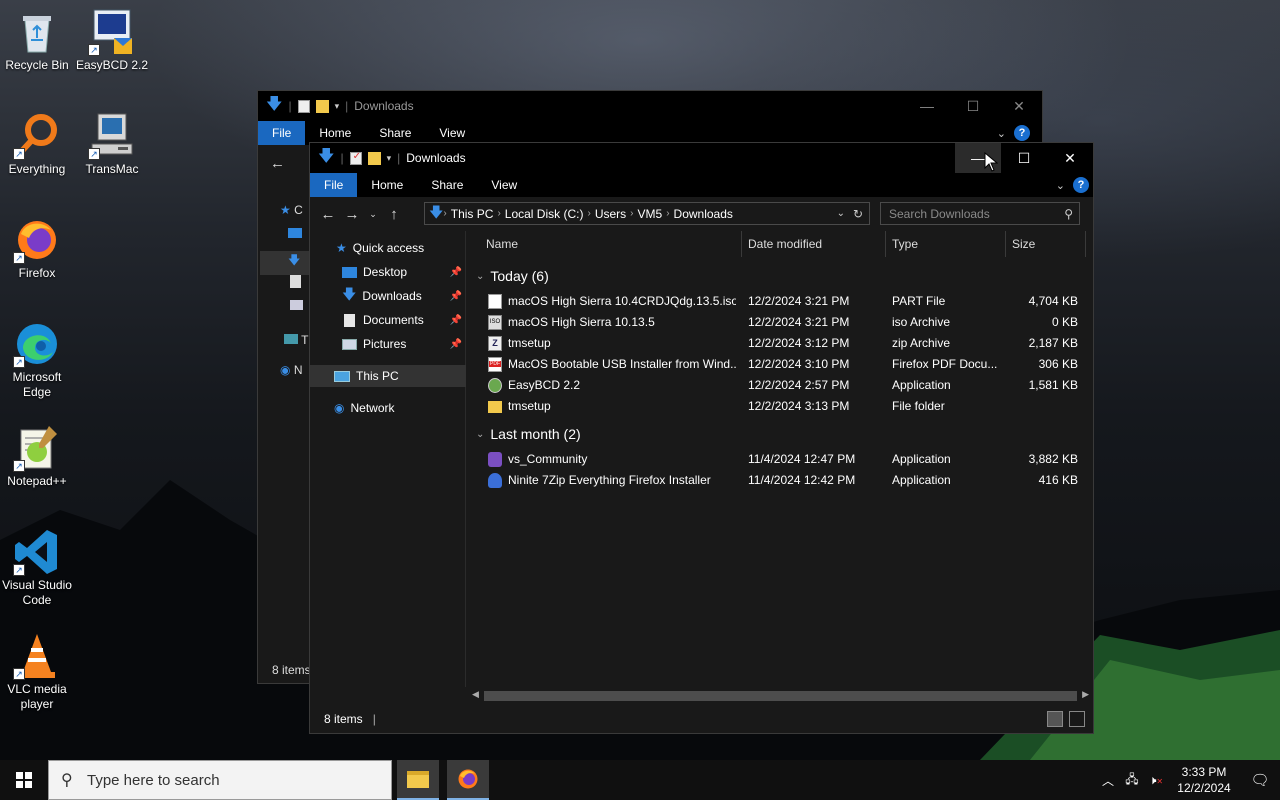 Image resolution: width=1280 pixels, height=800 pixels. I want to click on status-item-count: 8 items, so click(343, 719).